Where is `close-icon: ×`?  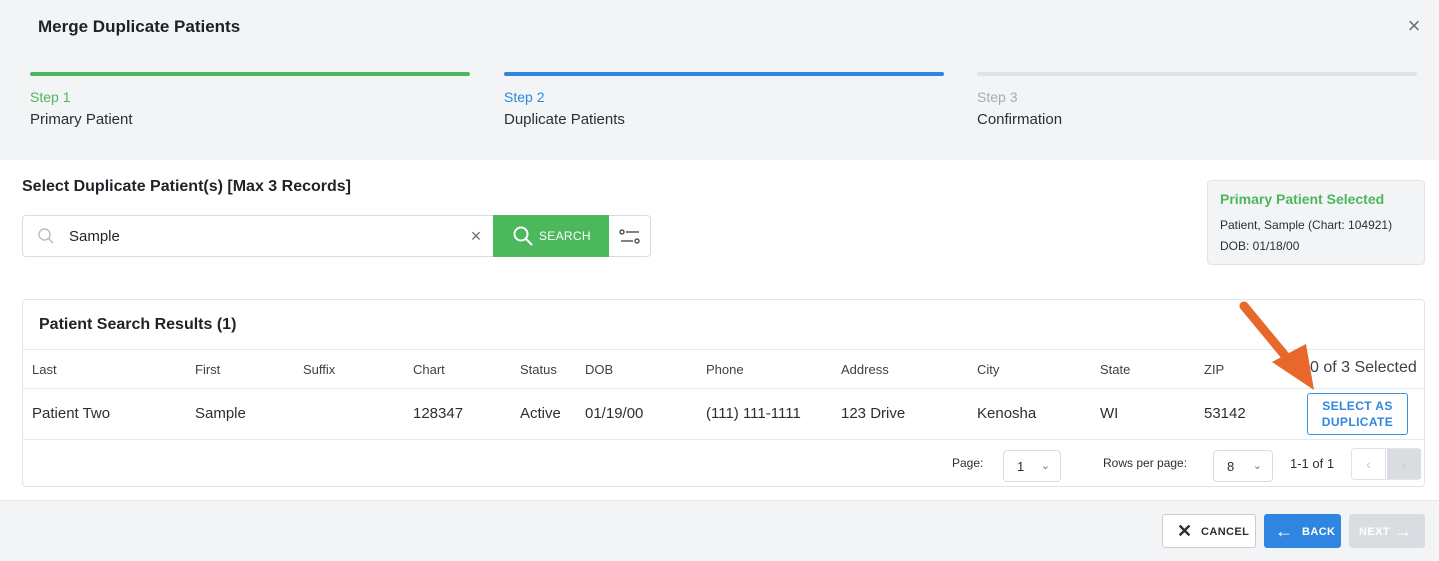
close-icon: × is located at coordinates (1414, 26).